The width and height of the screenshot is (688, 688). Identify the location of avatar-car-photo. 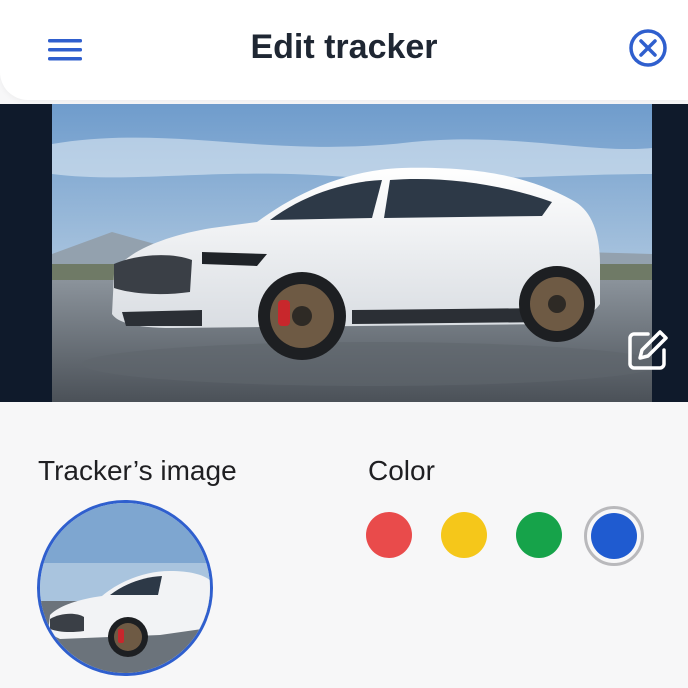
(125, 588).